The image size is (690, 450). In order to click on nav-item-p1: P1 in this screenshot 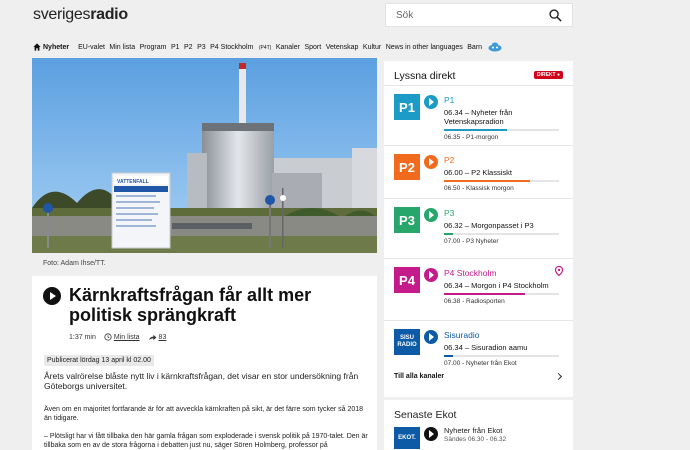, I will do `click(175, 47)`.